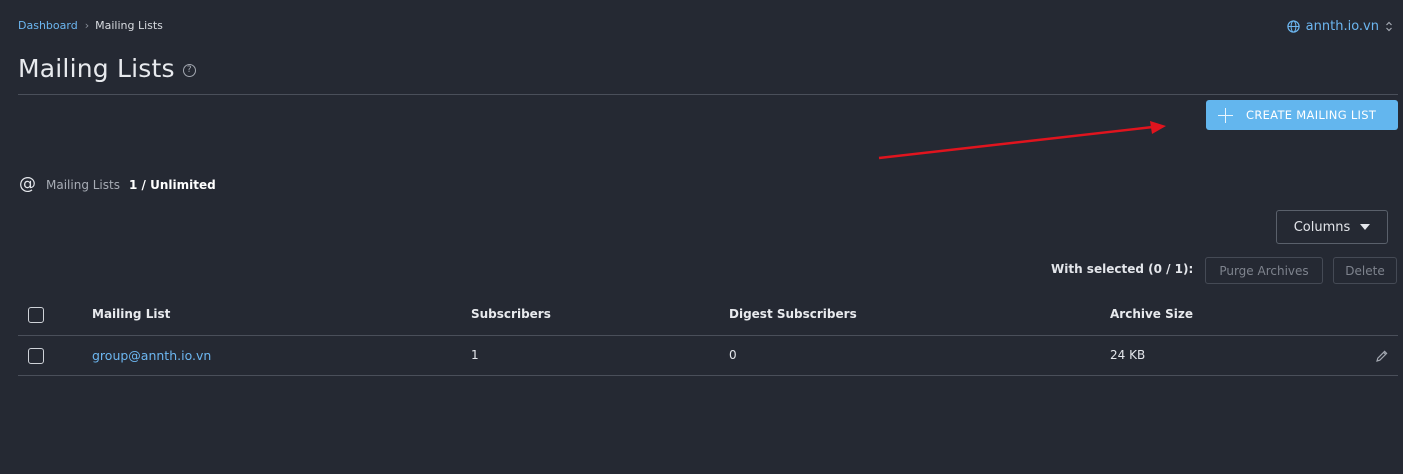 This screenshot has width=1403, height=474. Describe the element at coordinates (96, 68) in the screenshot. I see `page-title: Mailing Lists` at that location.